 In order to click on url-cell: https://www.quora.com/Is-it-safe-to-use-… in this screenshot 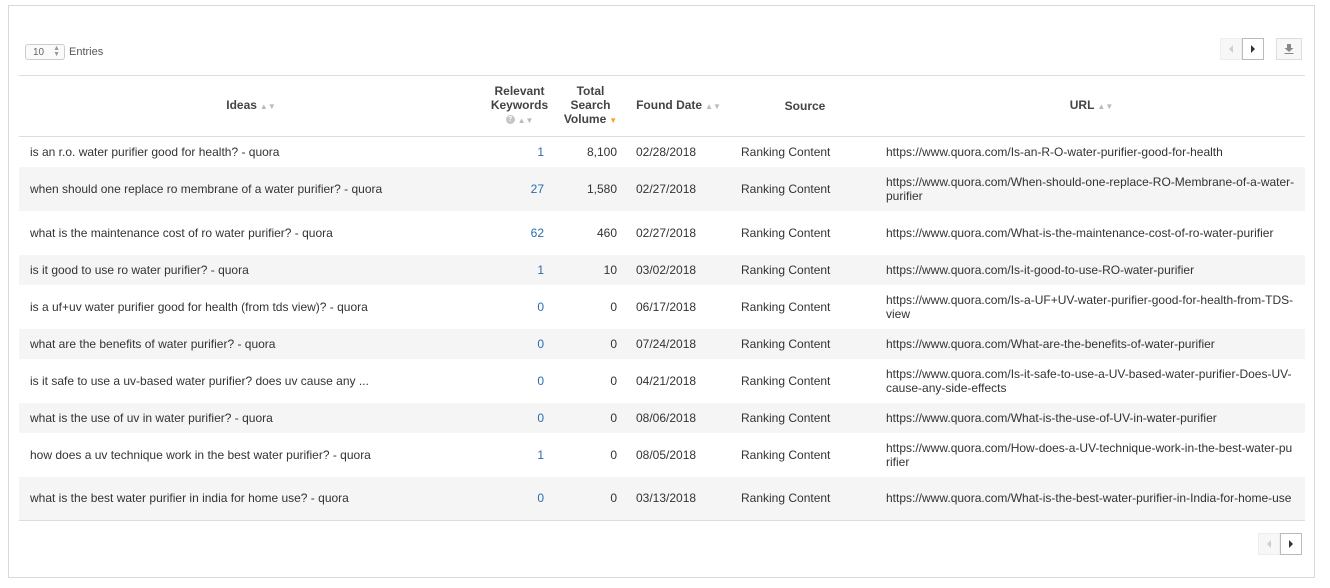, I will do `click(1089, 380)`.